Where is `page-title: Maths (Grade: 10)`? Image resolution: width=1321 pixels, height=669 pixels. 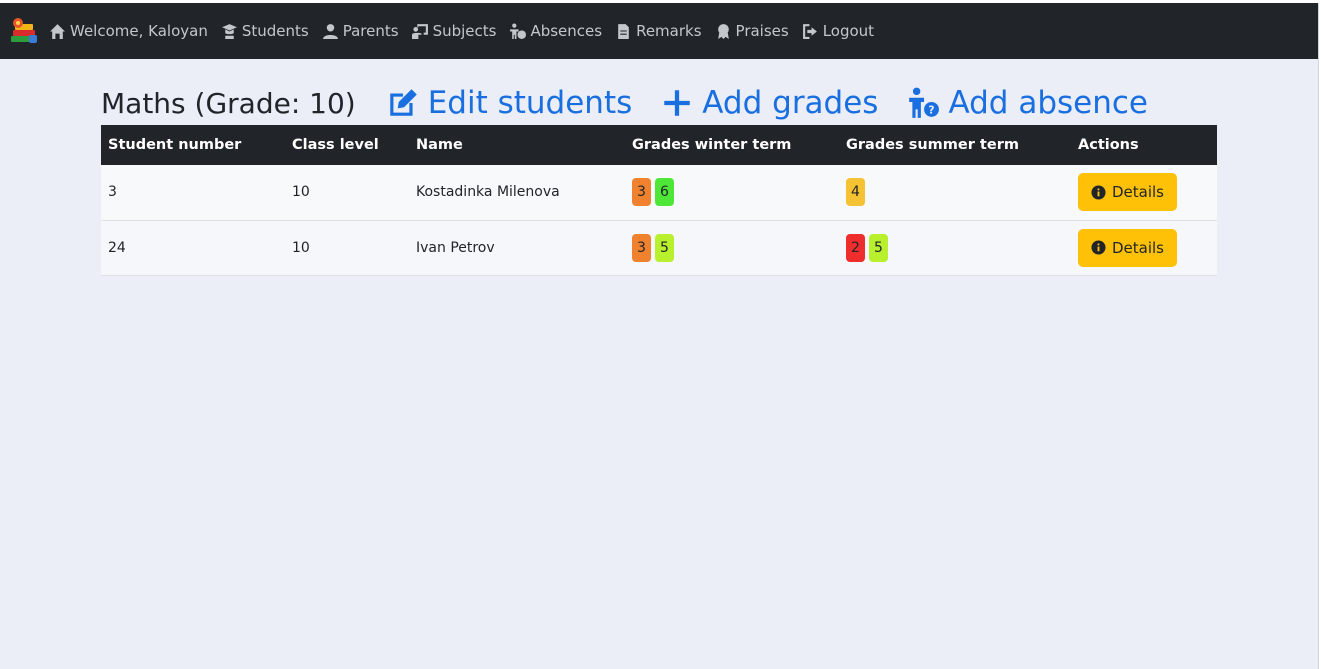 page-title: Maths (Grade: 10) is located at coordinates (228, 103).